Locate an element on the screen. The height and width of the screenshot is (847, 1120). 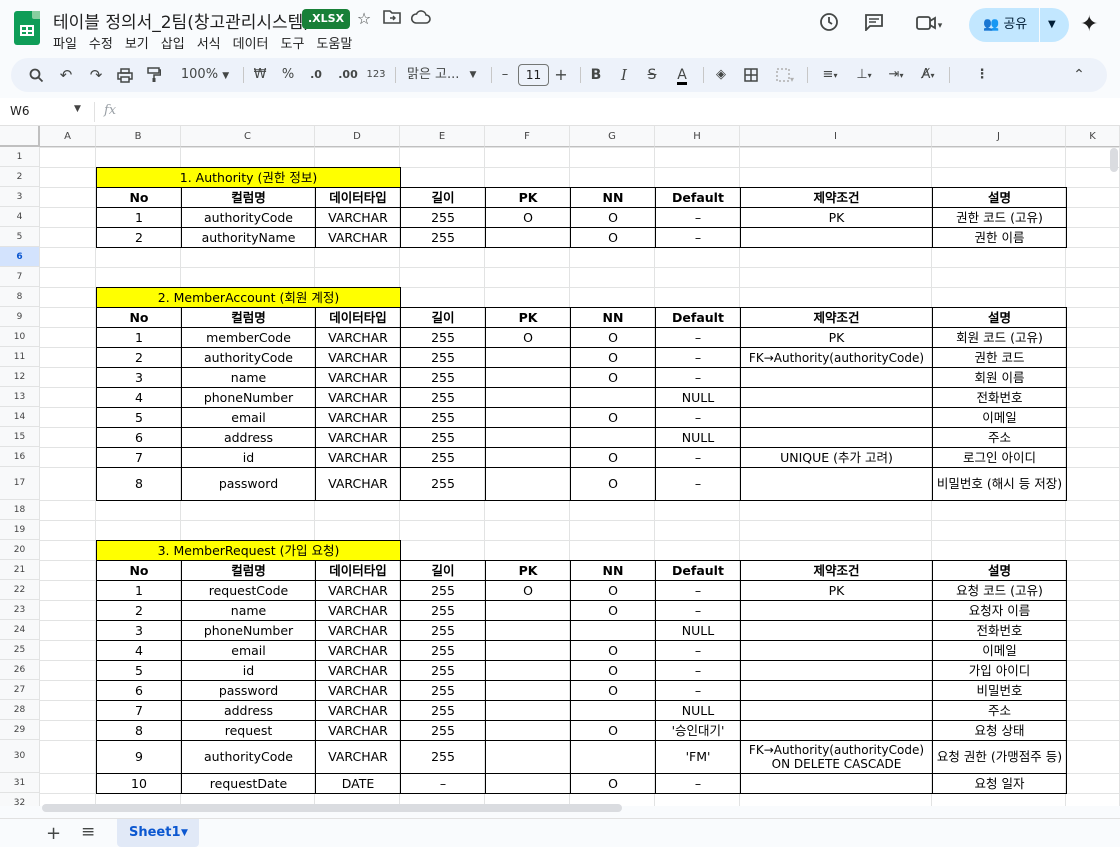
merge-cells-icon: ▾ is located at coordinates (785, 75).